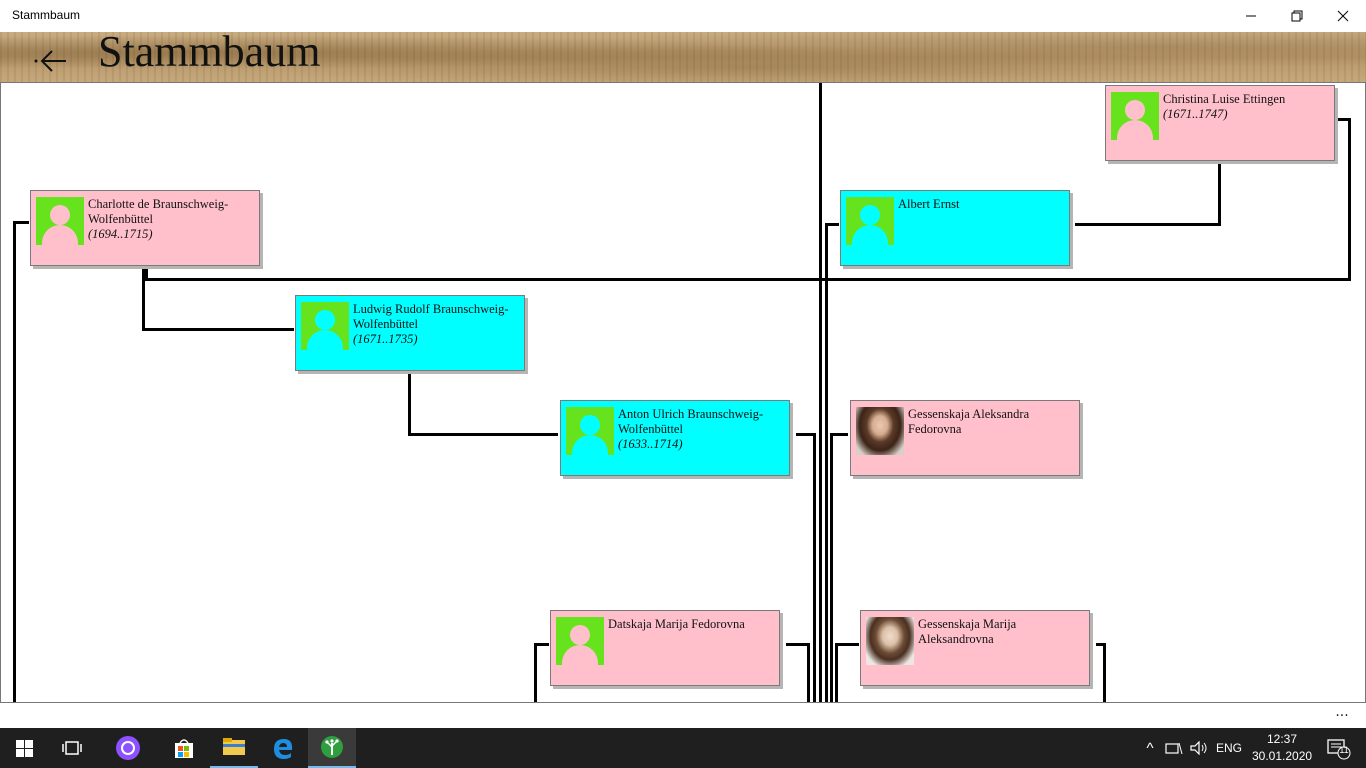 The height and width of the screenshot is (768, 1366). What do you see at coordinates (128, 748) in the screenshot?
I see `alice-assistant-icon` at bounding box center [128, 748].